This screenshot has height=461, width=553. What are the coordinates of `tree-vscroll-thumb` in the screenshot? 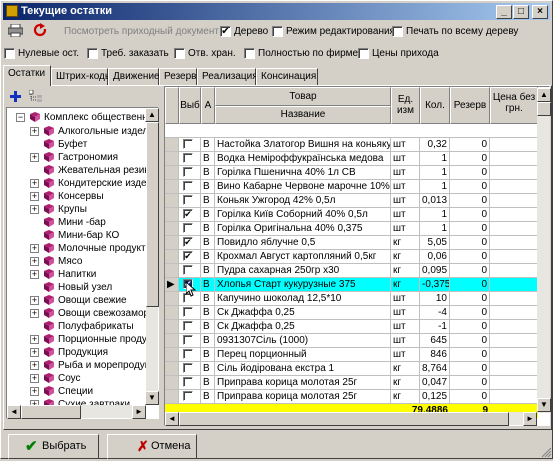 It's located at (152, 214).